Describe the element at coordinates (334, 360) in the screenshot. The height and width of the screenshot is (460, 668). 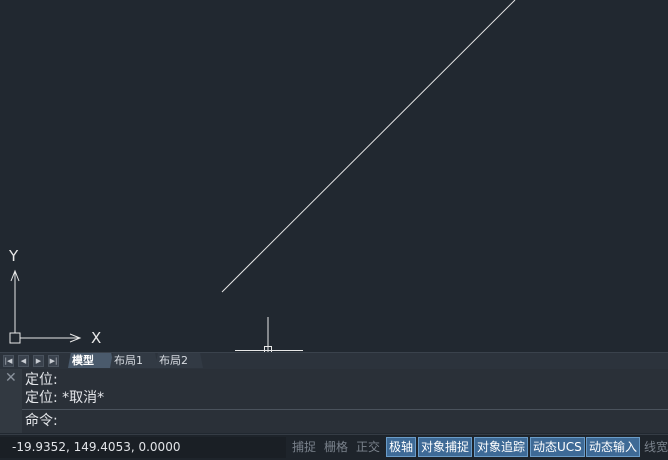
I see `layout-tab-bar: |◀ ◀ ▶ ▶| 模型 布局1 布局2` at that location.